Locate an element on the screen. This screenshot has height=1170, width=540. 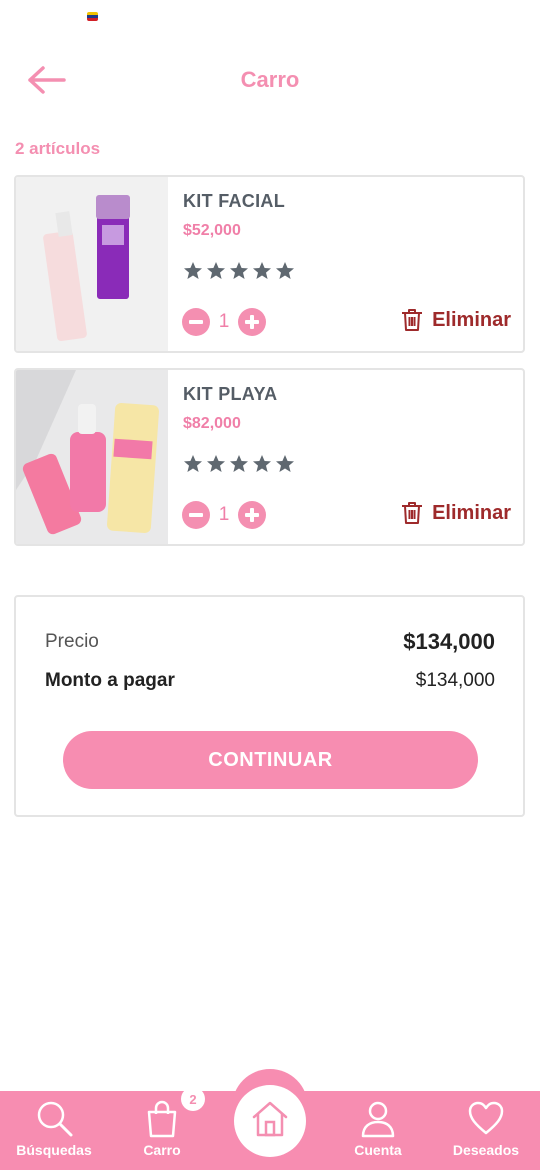
total-label: Monto a pagar is located at coordinates (110, 680).